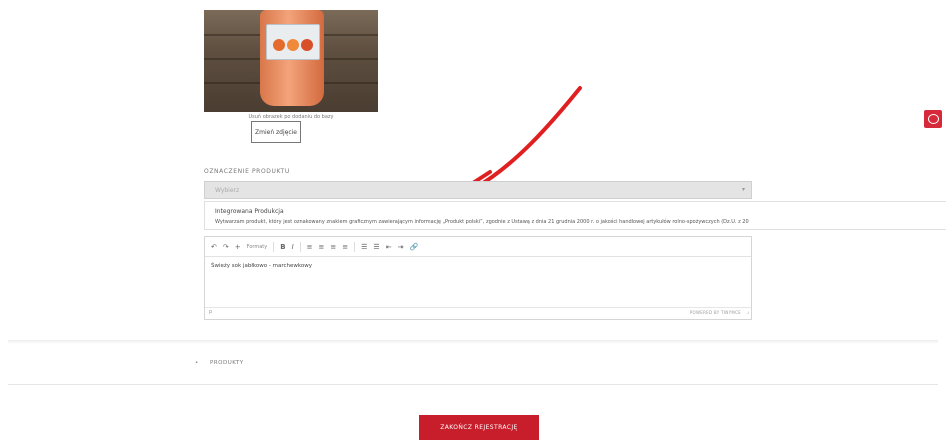 This screenshot has height=448, width=946. What do you see at coordinates (310, 247) in the screenshot?
I see `align-left-icon: ≡` at bounding box center [310, 247].